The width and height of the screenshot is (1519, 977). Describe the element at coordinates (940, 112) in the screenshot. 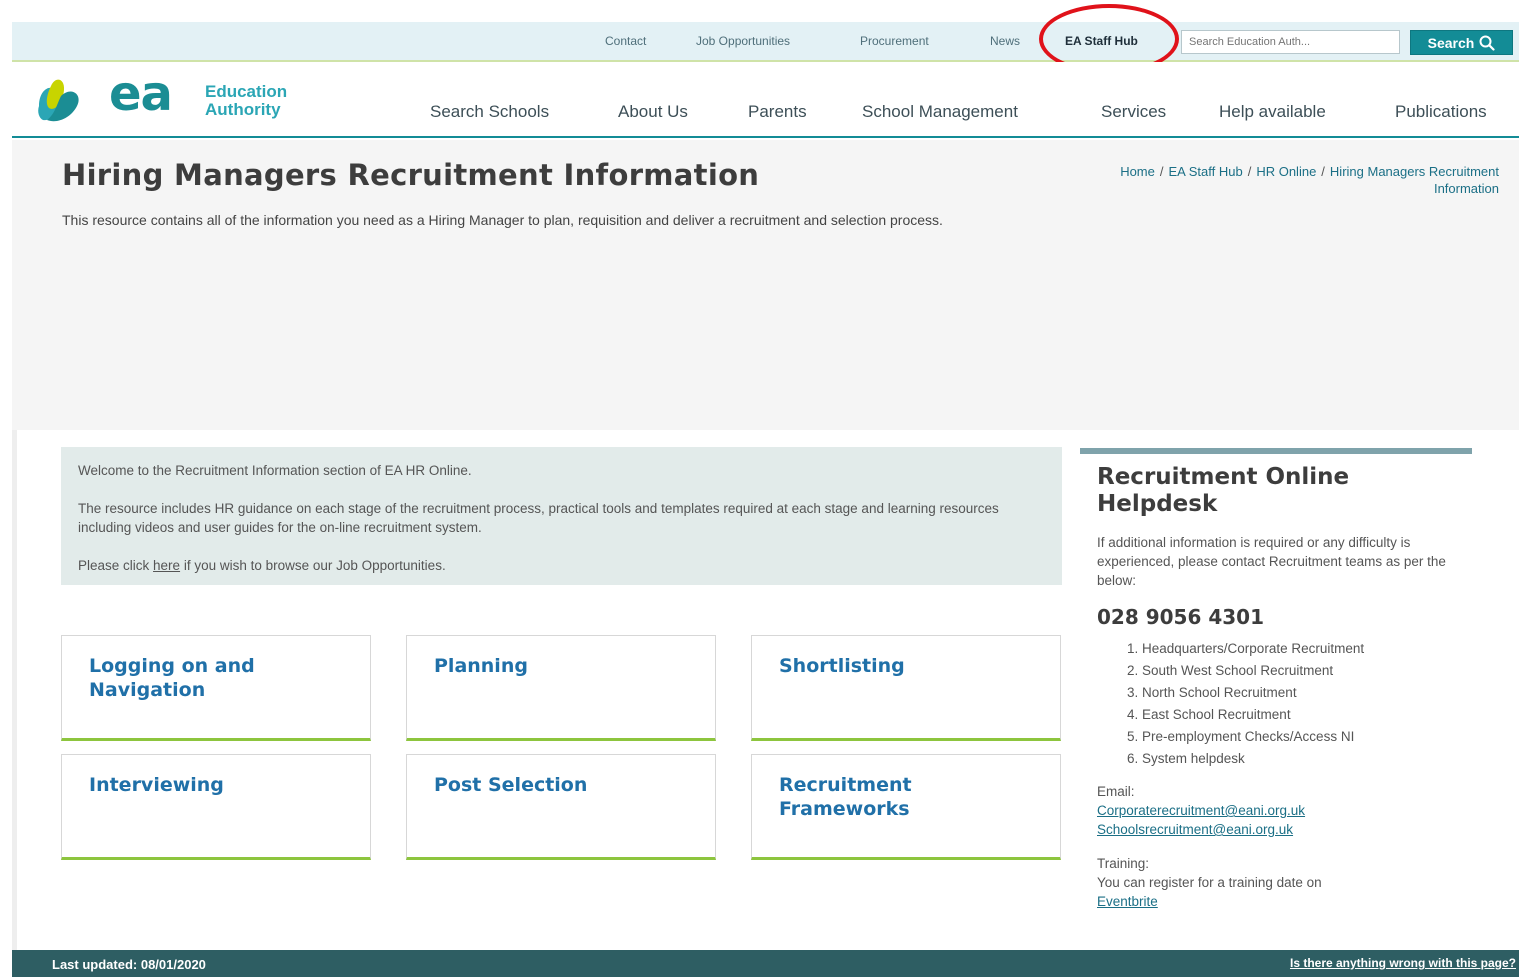

I see `nav-school-management: School Management` at that location.